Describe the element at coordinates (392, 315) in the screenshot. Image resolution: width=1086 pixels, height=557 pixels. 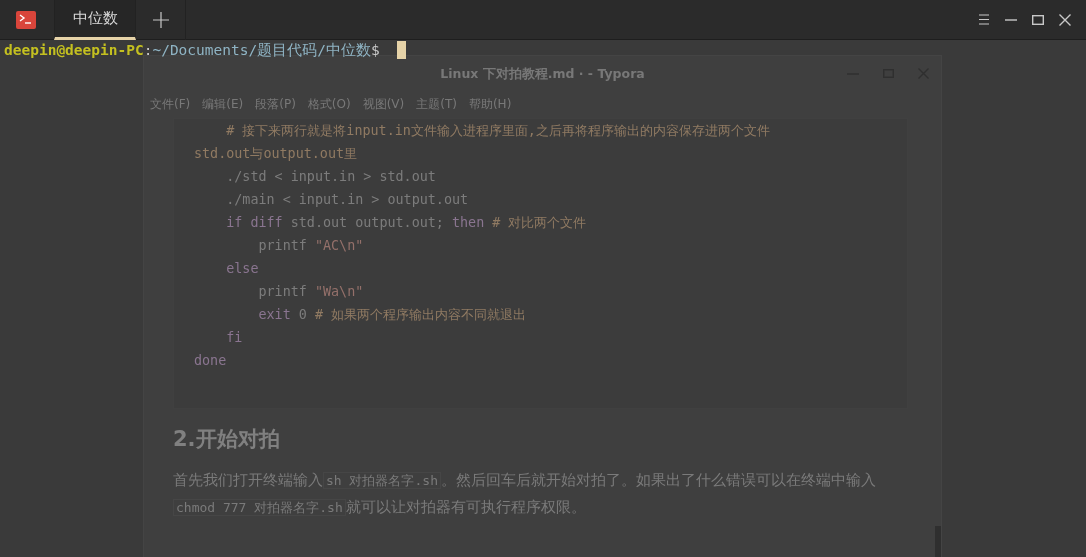
I see `code-line: exit 0 # 如果两个程序输出内容不同就退出` at that location.